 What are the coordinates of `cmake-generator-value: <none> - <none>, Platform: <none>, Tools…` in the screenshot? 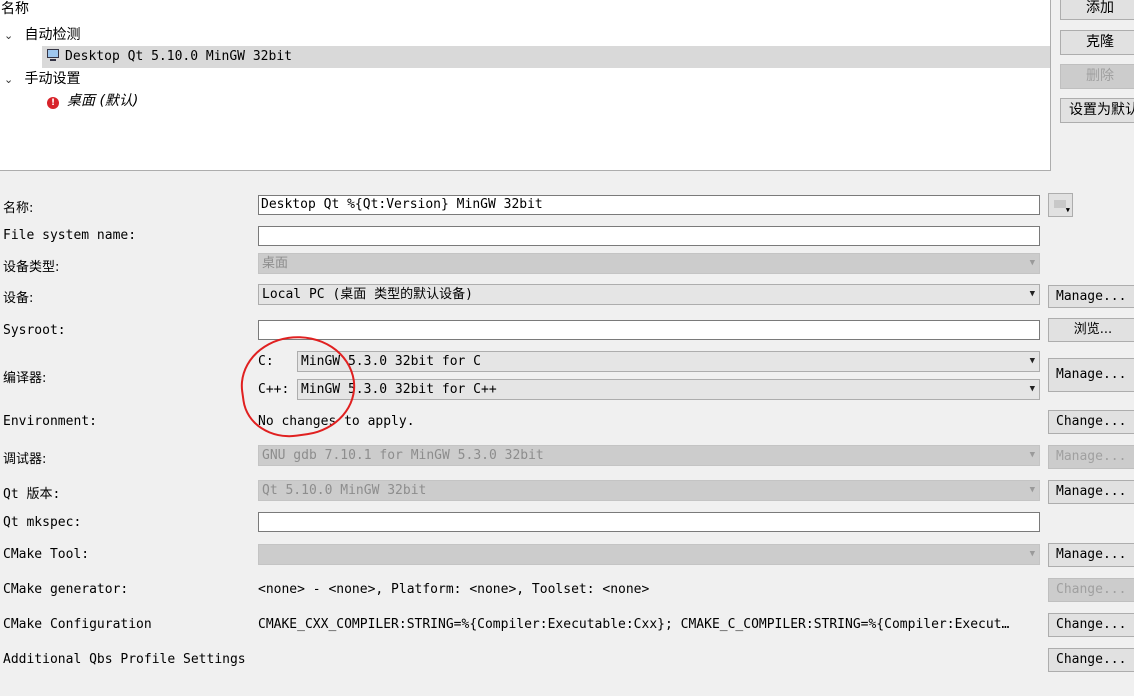 It's located at (454, 589).